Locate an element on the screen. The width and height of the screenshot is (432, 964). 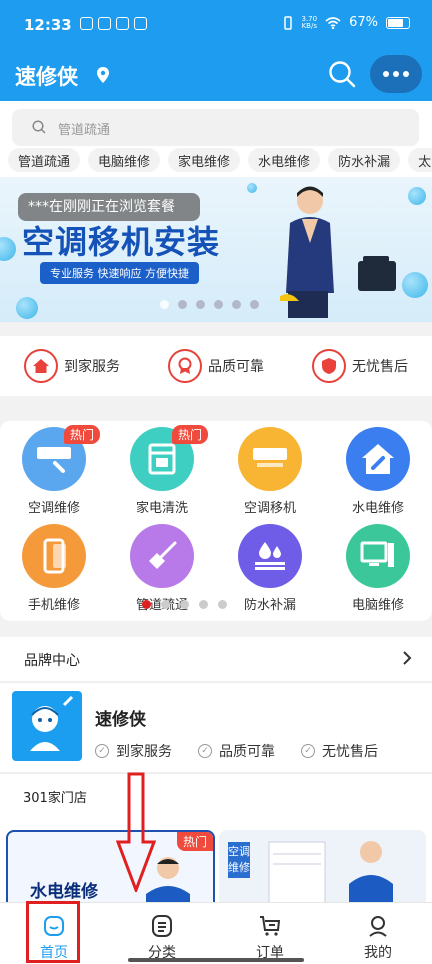
tab-orders: 订单 is located at coordinates (270, 933).